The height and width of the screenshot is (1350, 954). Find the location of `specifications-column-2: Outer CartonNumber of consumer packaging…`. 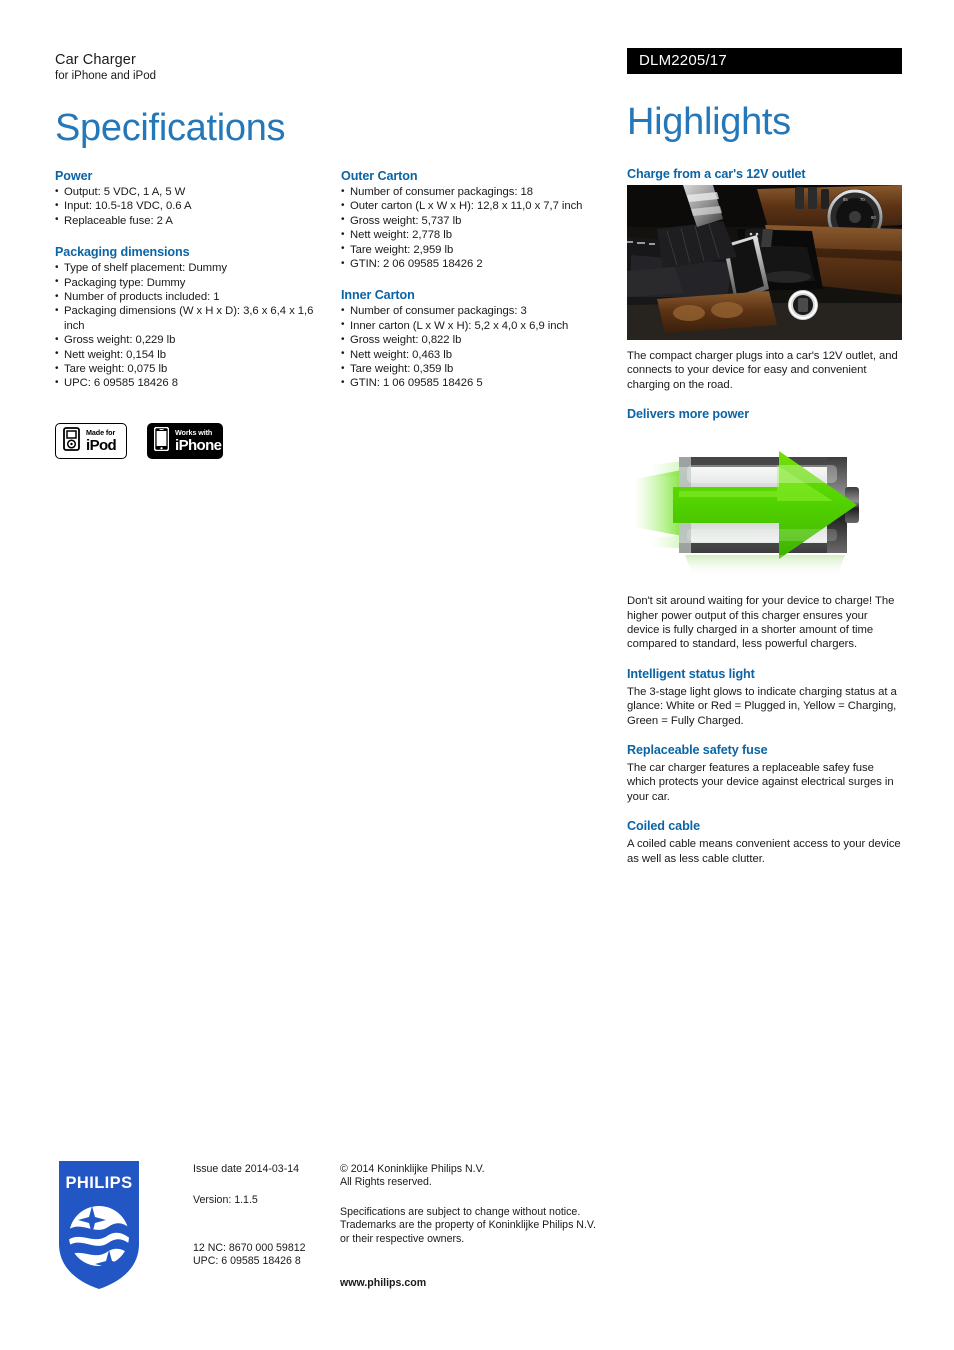

specifications-column-2: Outer CartonNumber of consumer packaging… is located at coordinates (486, 287).